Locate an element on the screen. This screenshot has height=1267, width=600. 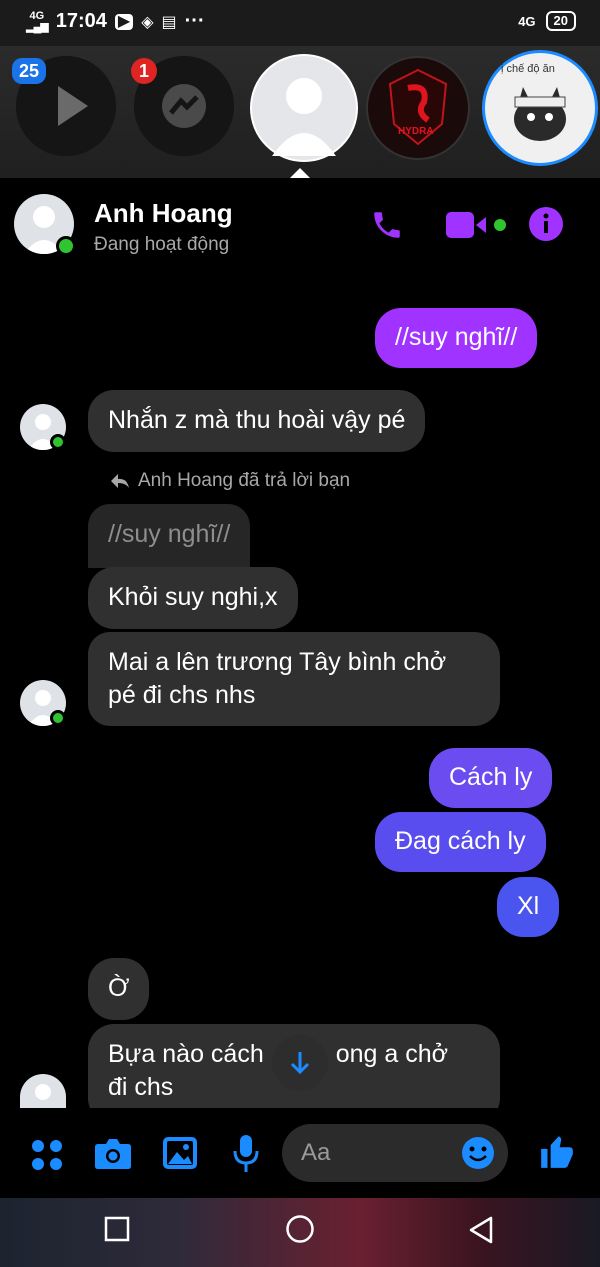
emoji-icon is located at coordinates (478, 1153).